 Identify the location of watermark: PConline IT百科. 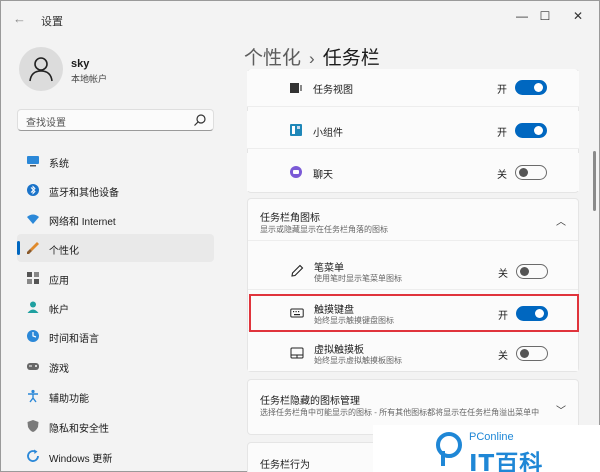
(486, 448).